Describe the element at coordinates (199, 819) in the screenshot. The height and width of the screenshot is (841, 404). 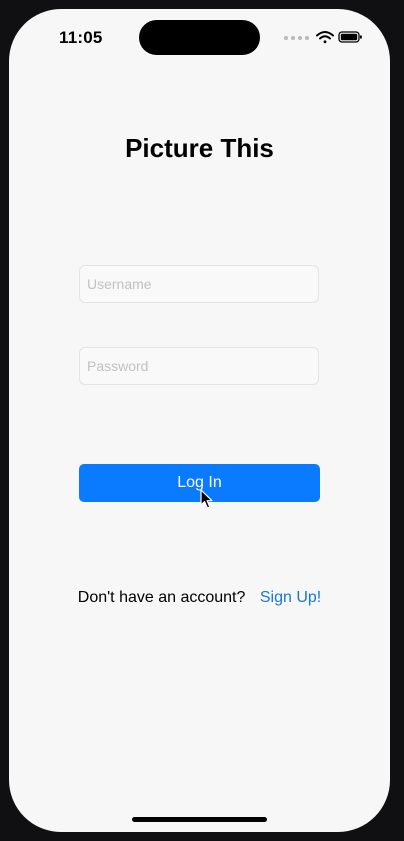
I see `home-indicator` at that location.